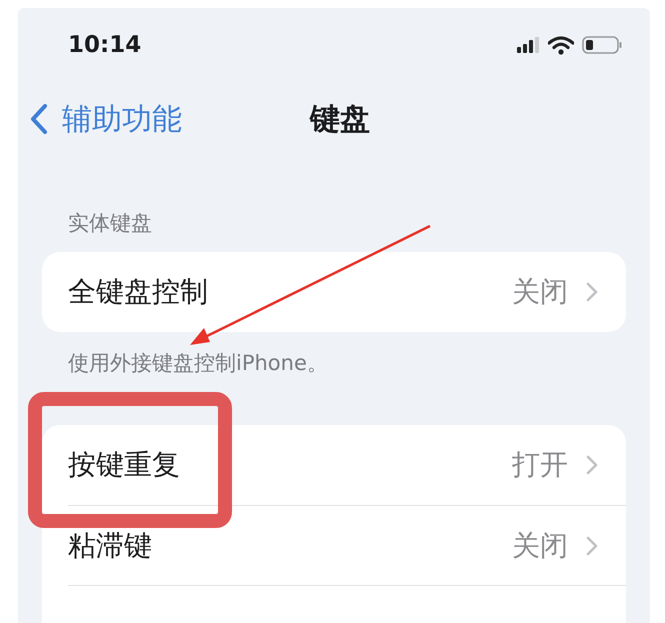 This screenshot has width=665, height=623. I want to click on battery-icon, so click(602, 45).